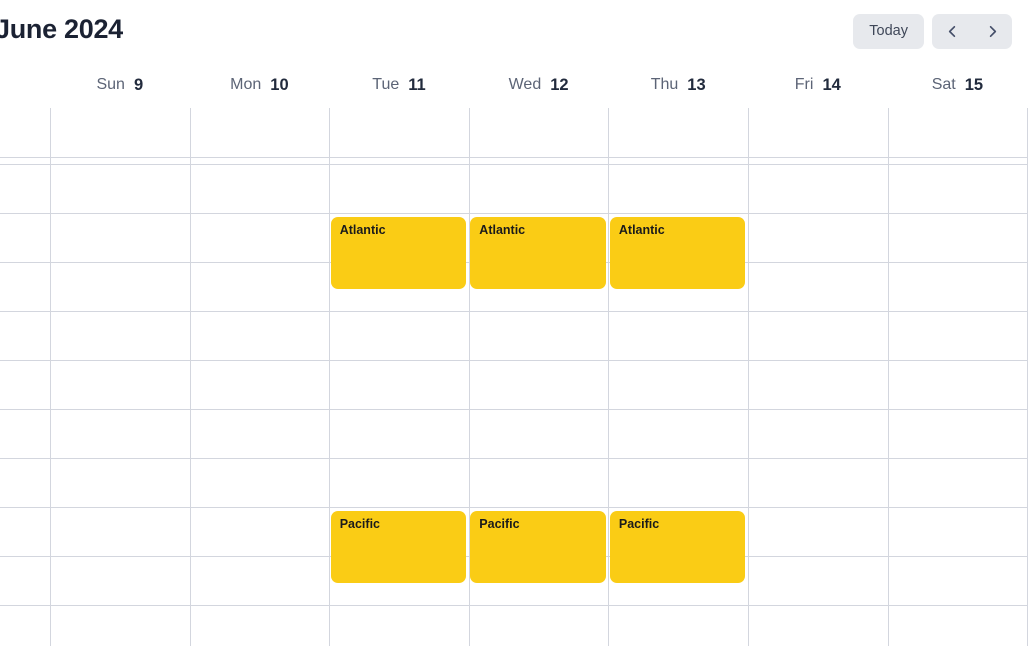  Describe the element at coordinates (279, 84) in the screenshot. I see `day-number-label: 10` at that location.